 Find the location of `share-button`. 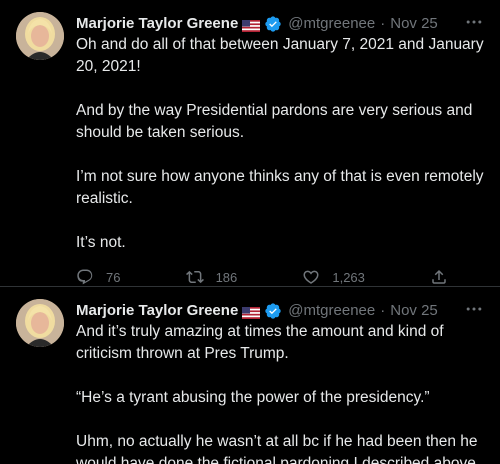

share-button is located at coordinates (439, 277).